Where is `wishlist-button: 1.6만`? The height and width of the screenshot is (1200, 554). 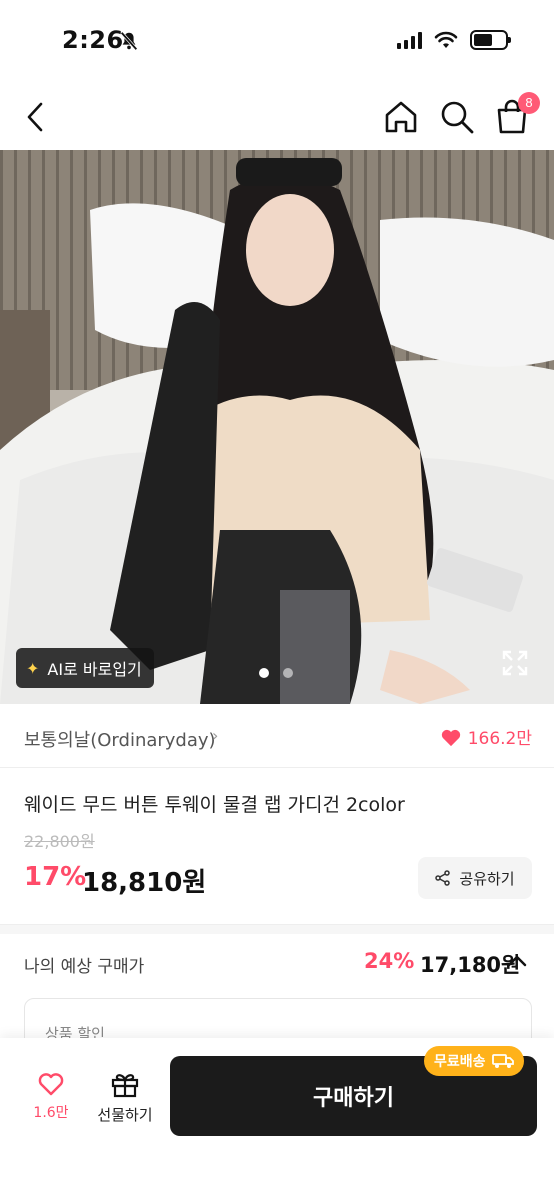
wishlist-button: 1.6만 is located at coordinates (51, 1102).